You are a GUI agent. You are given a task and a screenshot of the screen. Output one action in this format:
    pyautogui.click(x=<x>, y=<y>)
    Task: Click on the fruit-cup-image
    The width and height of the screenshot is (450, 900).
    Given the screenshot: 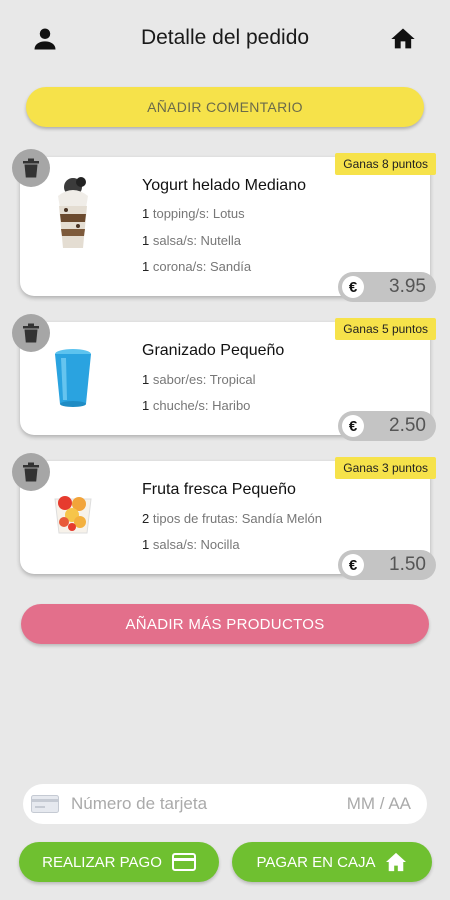 What is the action you would take?
    pyautogui.click(x=73, y=513)
    